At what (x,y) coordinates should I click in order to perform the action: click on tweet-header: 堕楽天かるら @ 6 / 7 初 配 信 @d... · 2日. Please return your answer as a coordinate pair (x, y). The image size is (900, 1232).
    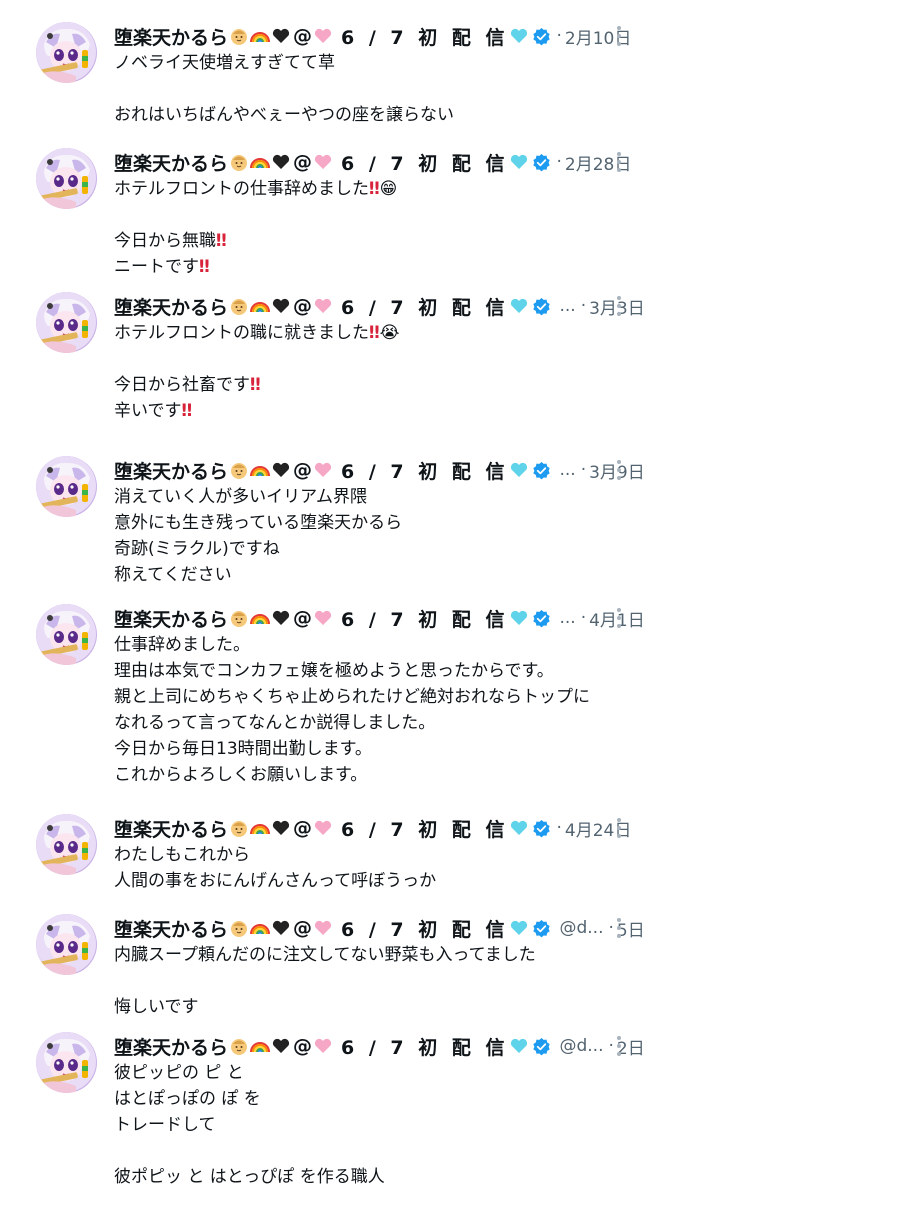
    Looking at the image, I should click on (379, 1046).